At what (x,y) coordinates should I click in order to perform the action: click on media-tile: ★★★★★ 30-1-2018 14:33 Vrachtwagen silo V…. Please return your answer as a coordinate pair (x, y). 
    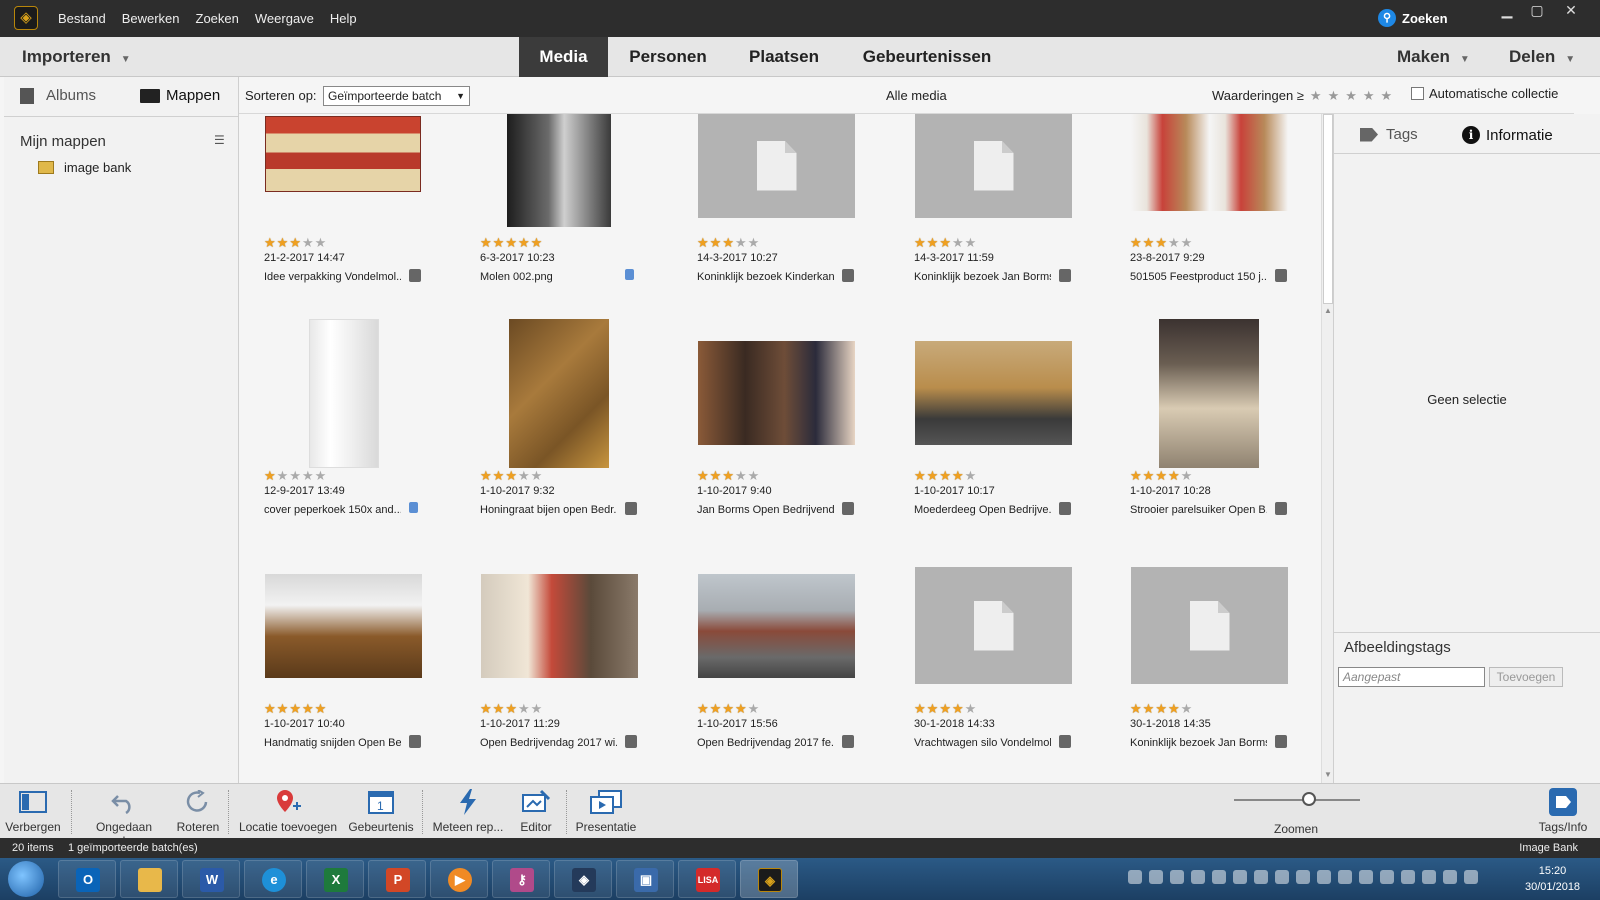
    Looking at the image, I should click on (989, 675).